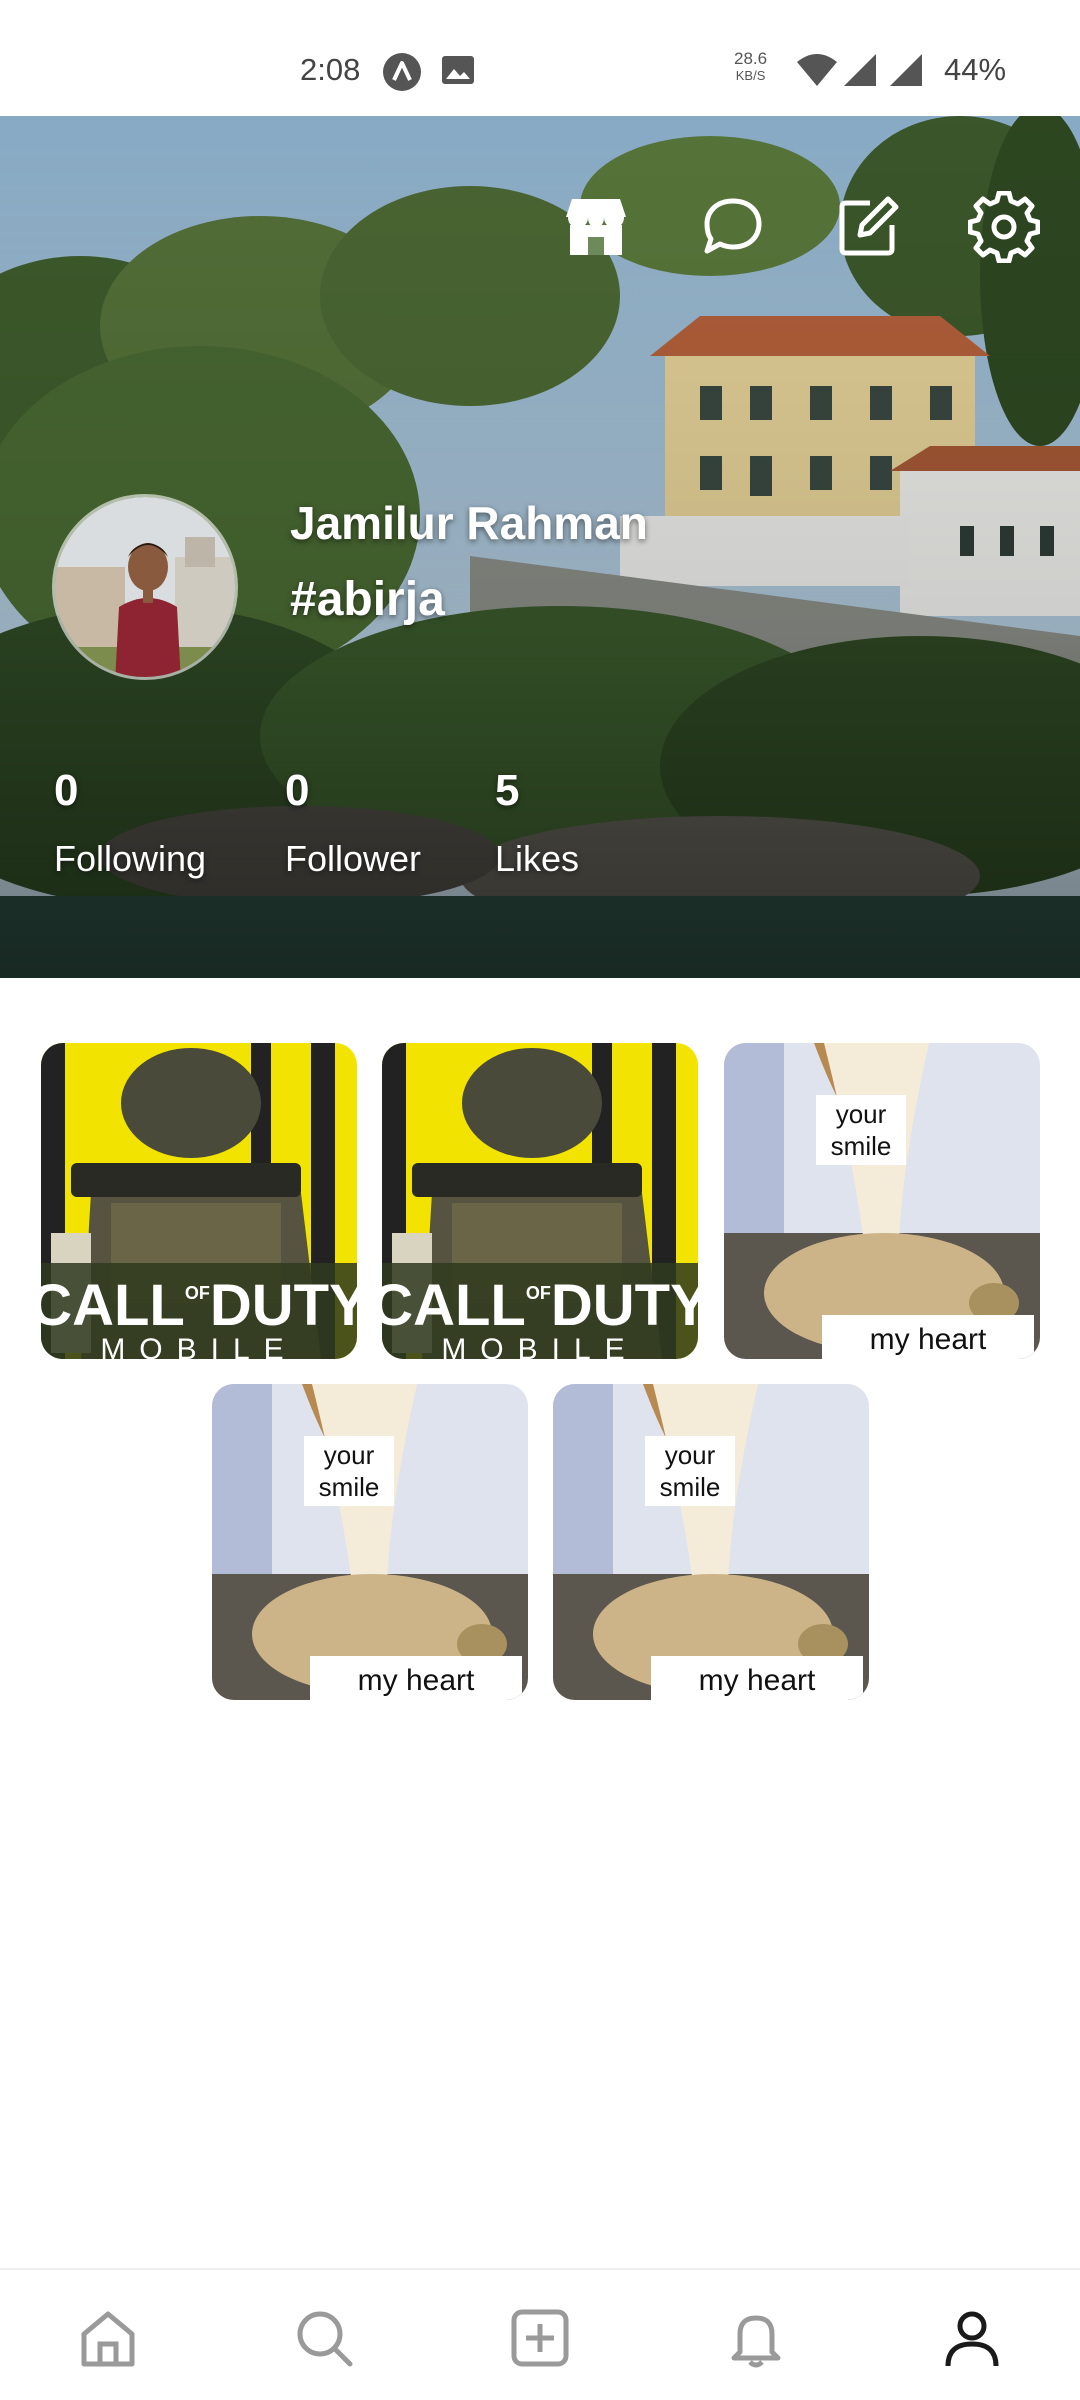  Describe the element at coordinates (353, 858) in the screenshot. I see `follower-label: Follower` at that location.